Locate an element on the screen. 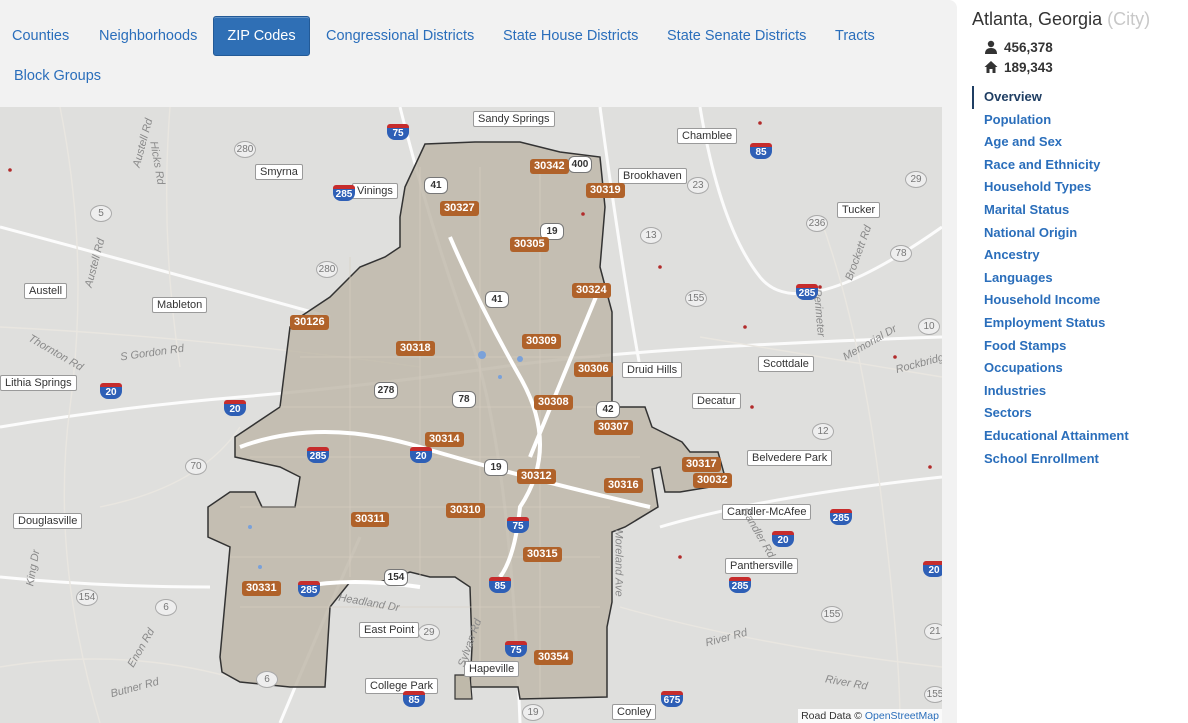  tab-state-senate-districts: State Senate Districts is located at coordinates (736, 36).